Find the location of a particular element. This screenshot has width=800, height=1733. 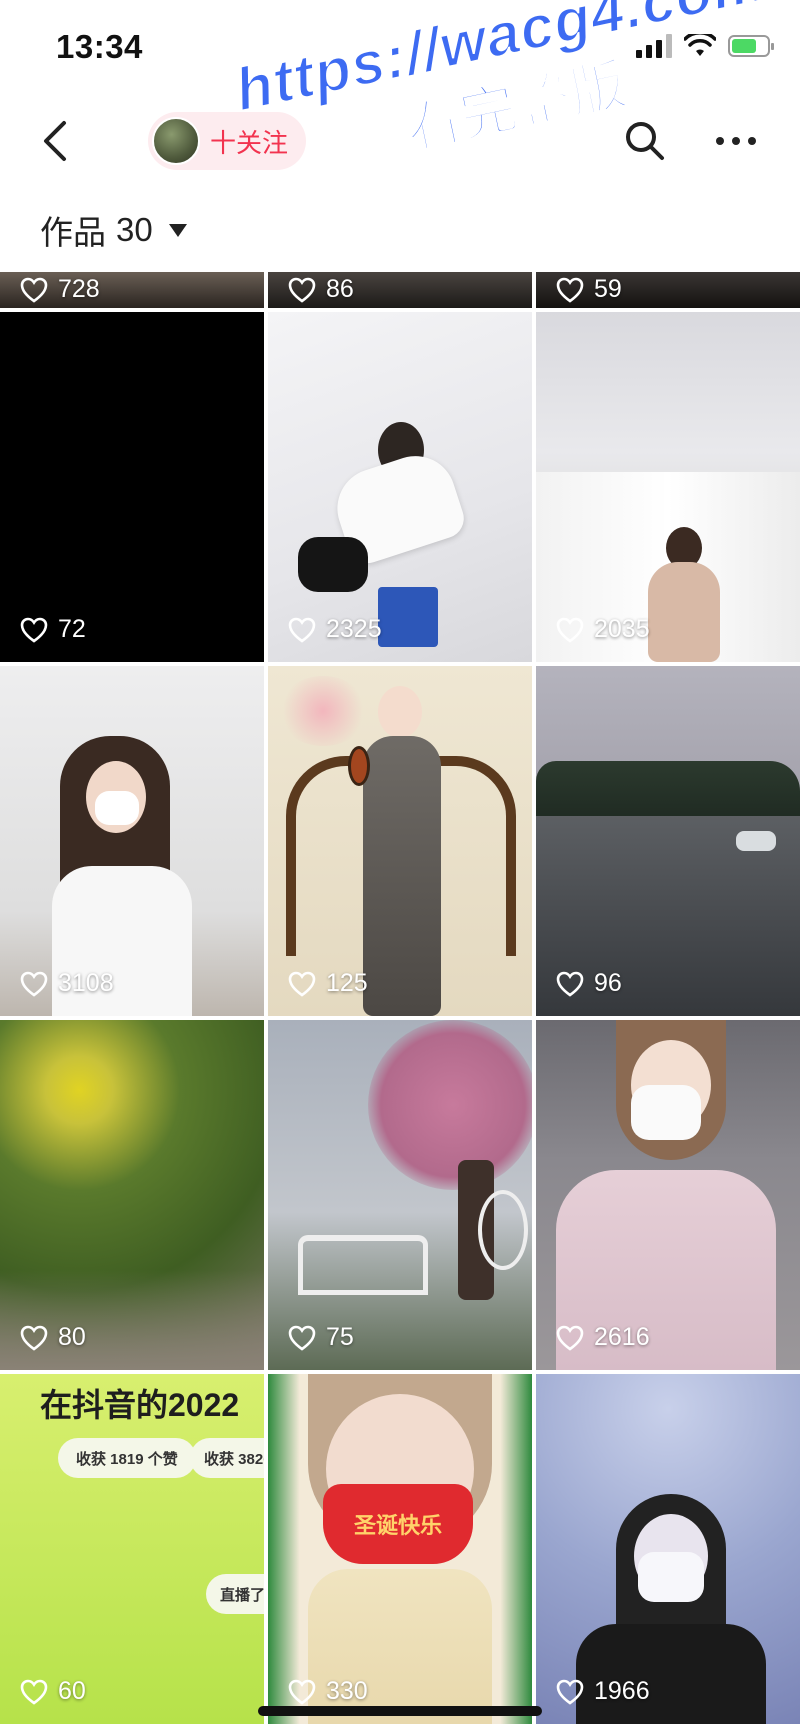

like-count: 2035 is located at coordinates (603, 629).